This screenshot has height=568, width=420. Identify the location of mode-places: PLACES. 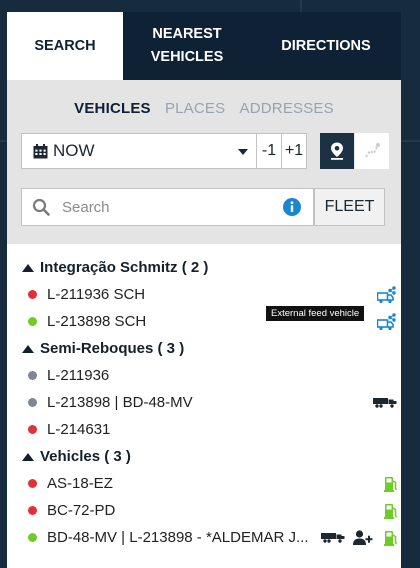
(195, 108).